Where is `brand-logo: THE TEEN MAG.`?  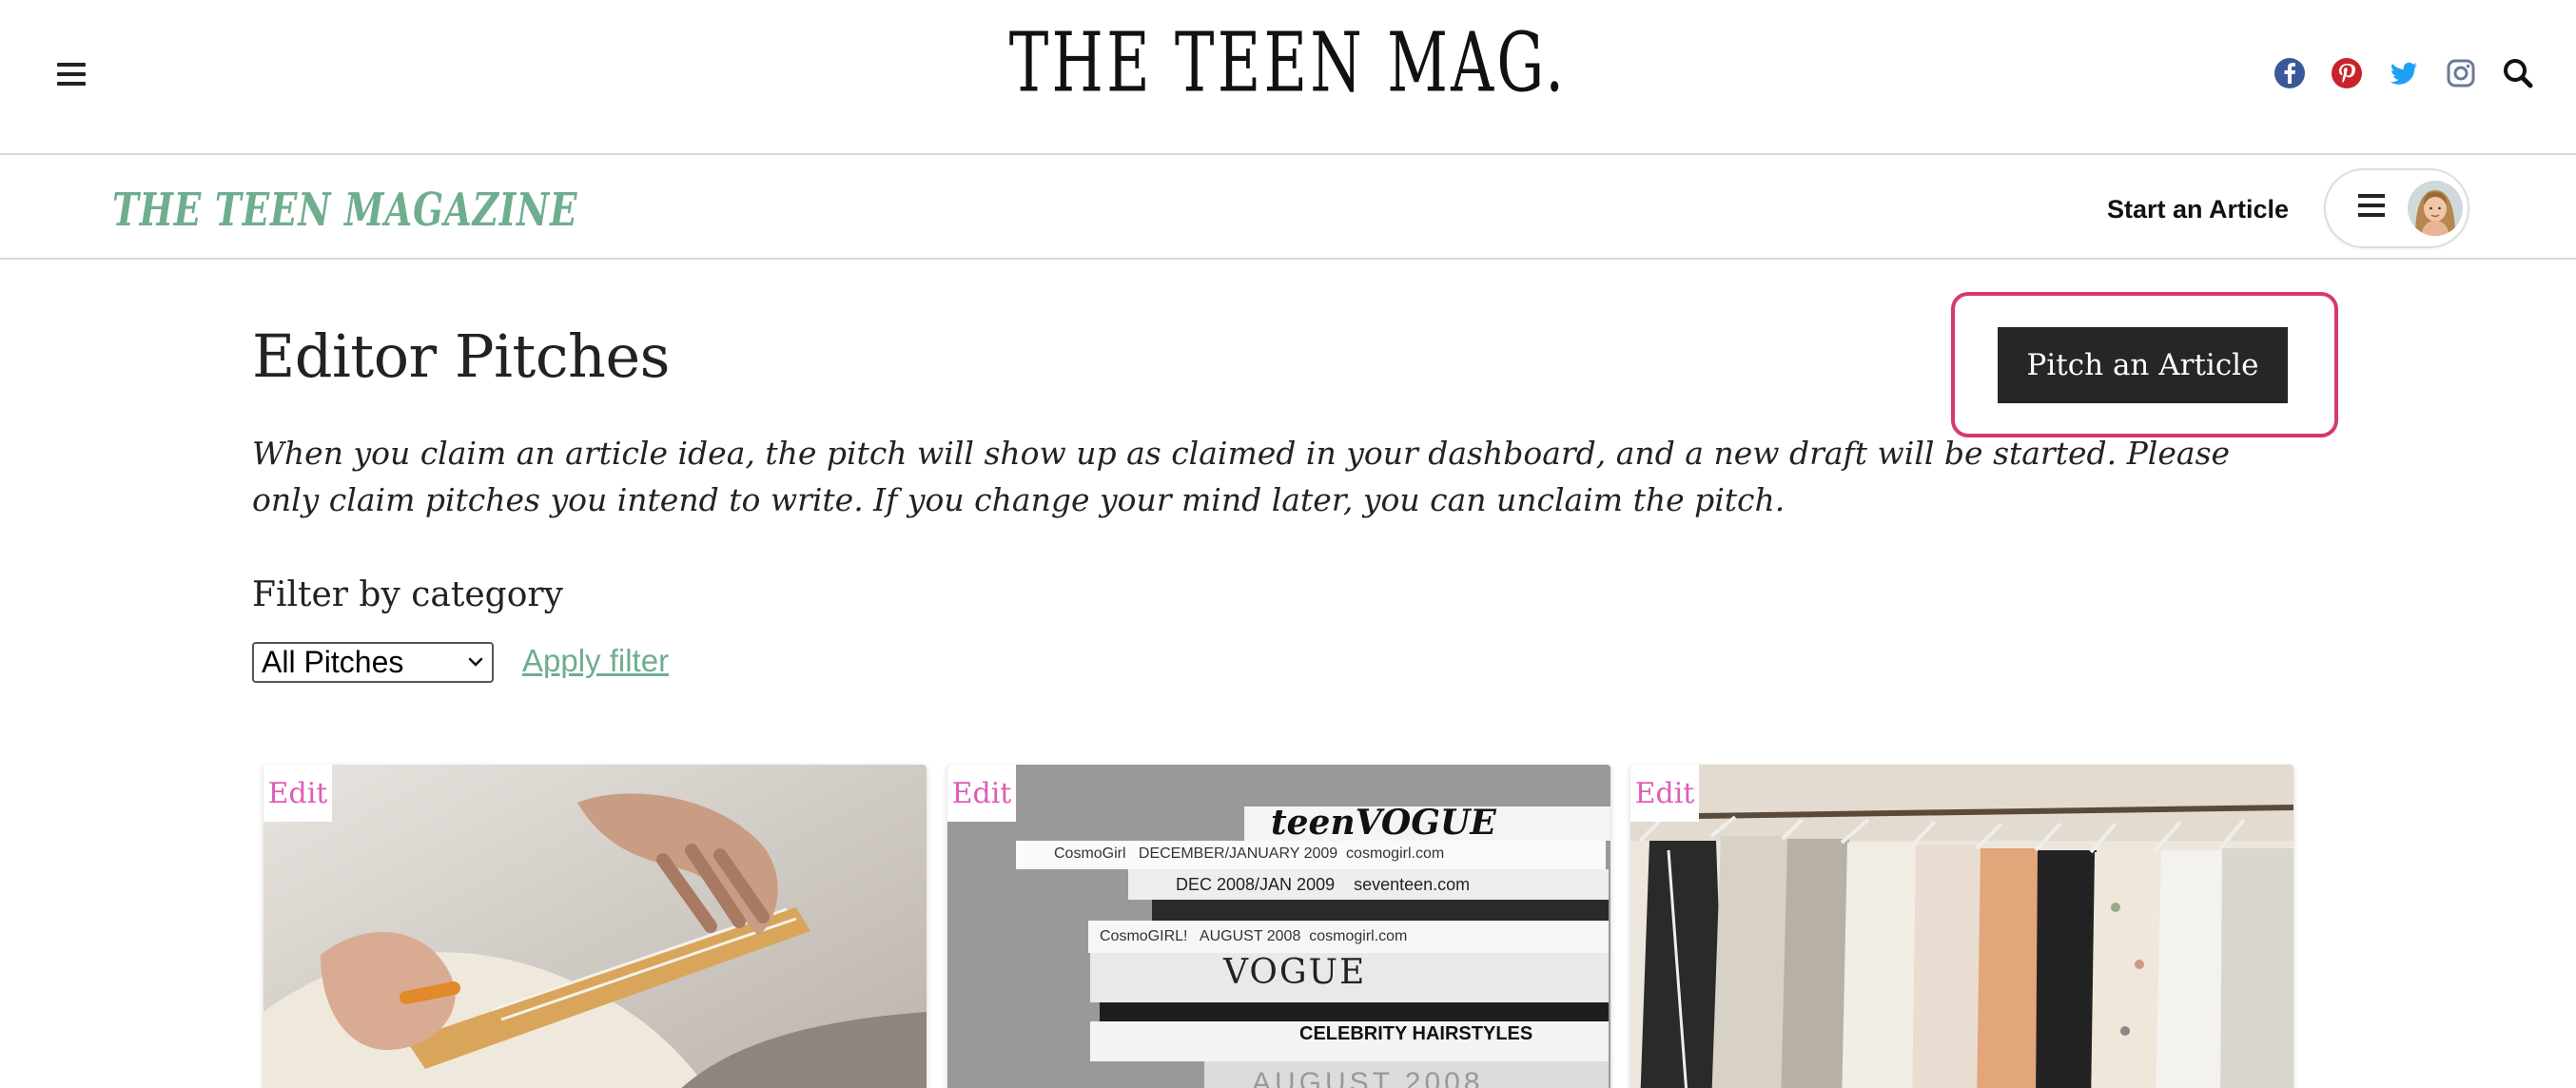 brand-logo: THE TEEN MAG. is located at coordinates (1288, 64).